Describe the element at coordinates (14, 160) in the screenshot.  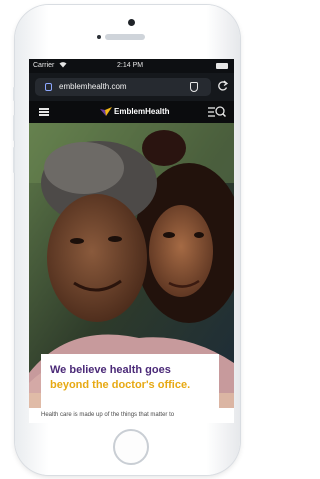
I see `volume-down-button` at that location.